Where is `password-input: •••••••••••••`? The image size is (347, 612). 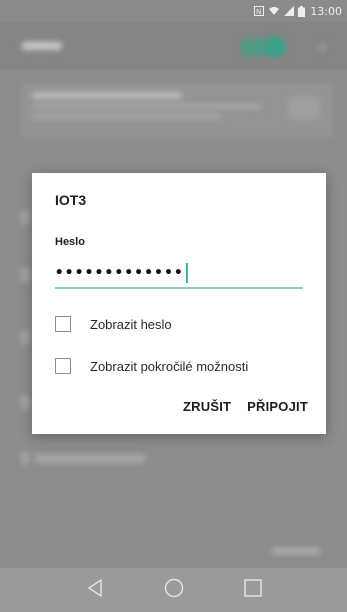
password-input: ••••••••••••• is located at coordinates (179, 274).